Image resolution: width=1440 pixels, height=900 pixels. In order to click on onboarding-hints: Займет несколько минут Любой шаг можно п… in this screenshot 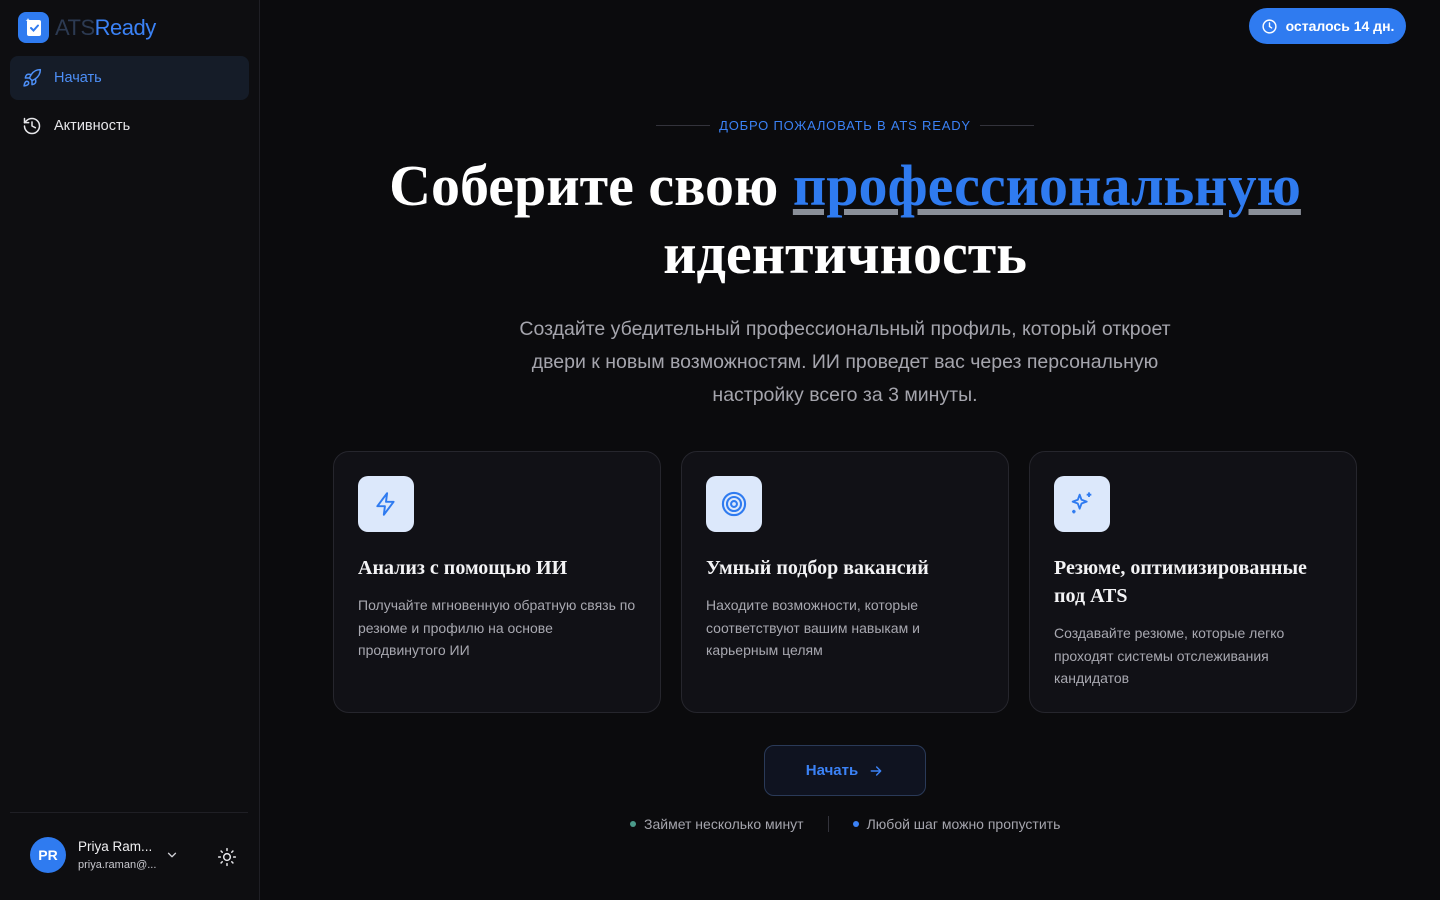, I will do `click(845, 824)`.